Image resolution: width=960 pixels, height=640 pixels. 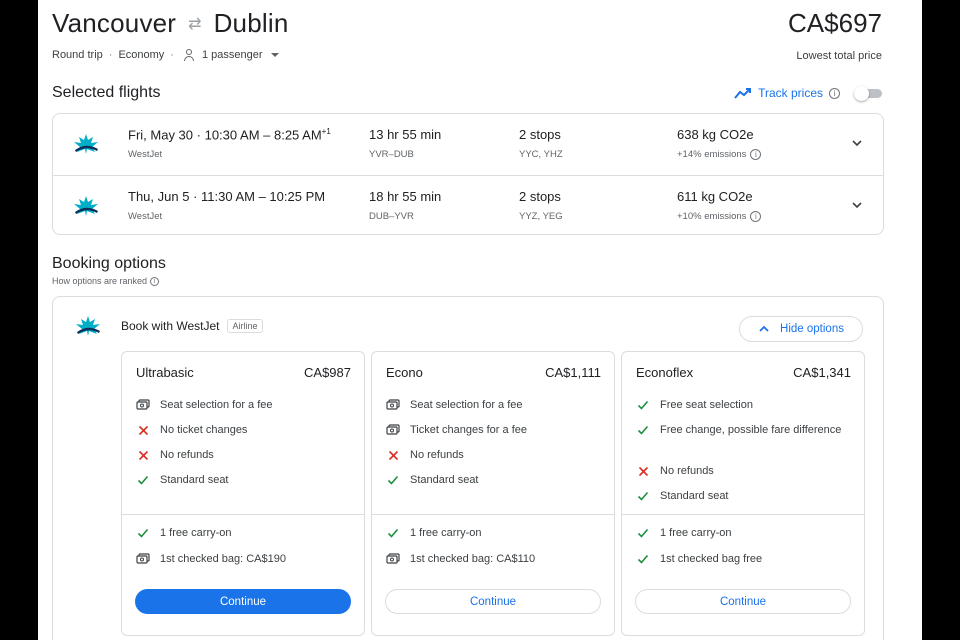 What do you see at coordinates (170, 326) in the screenshot?
I see `provider-label: Book with WestJet` at bounding box center [170, 326].